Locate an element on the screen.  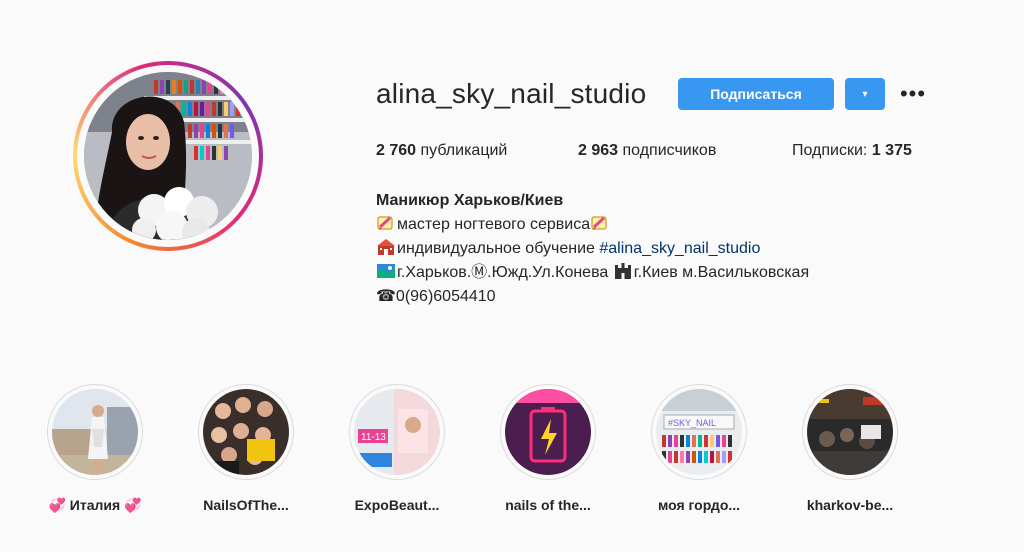
avatar-gap is located at coordinates (168, 156).